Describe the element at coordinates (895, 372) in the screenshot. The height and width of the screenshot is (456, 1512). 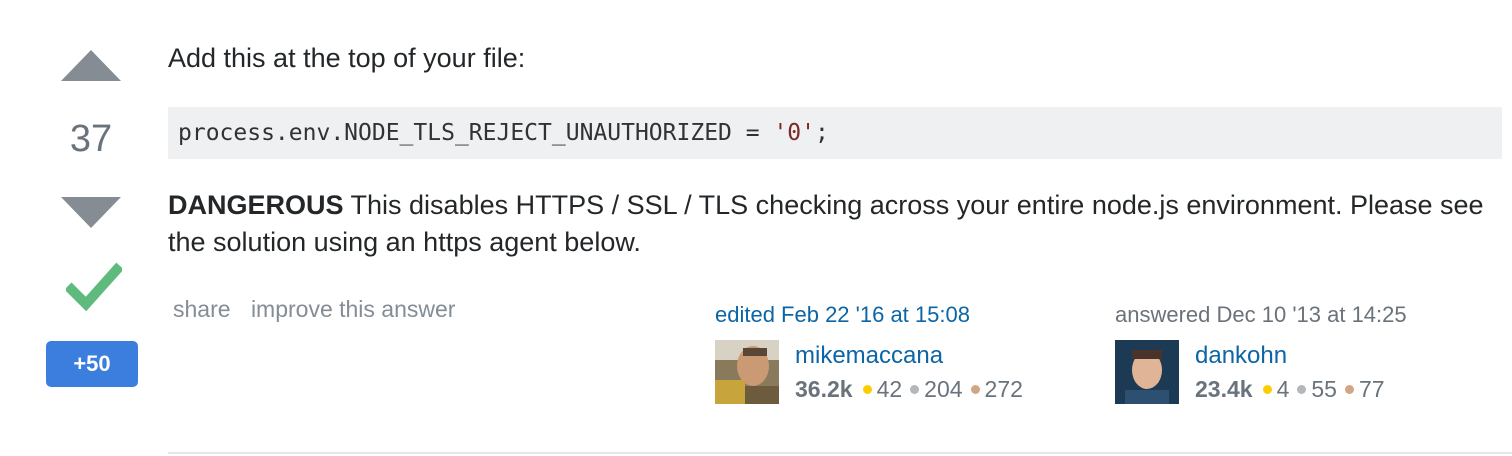
I see `editor-user-card: mikemaccana 36.2k 42 204 272` at that location.